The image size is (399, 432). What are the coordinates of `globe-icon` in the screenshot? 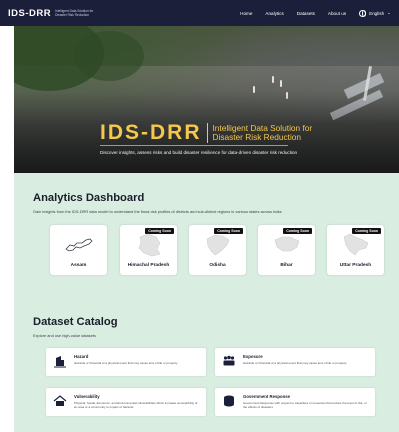 It's located at (363, 13).